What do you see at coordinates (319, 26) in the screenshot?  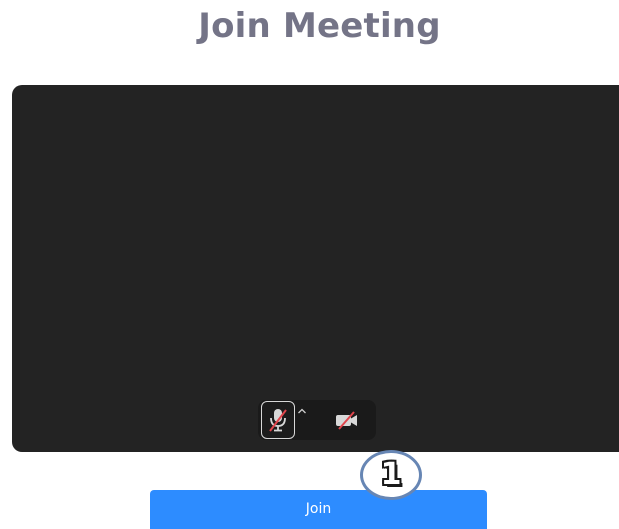 I see `page-title: Join Meeting` at bounding box center [319, 26].